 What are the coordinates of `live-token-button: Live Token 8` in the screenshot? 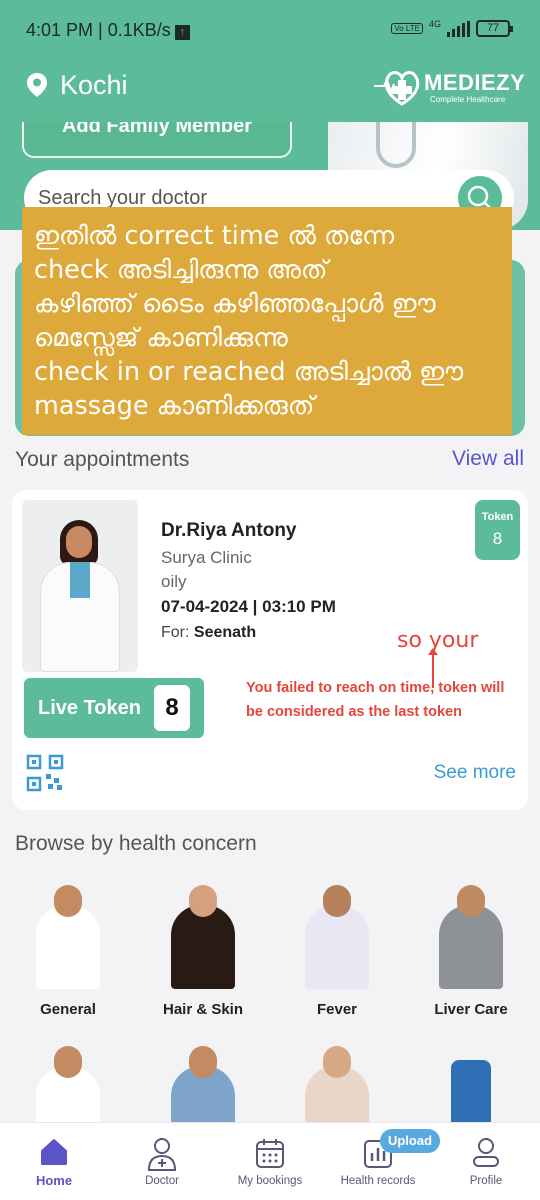 It's located at (114, 708).